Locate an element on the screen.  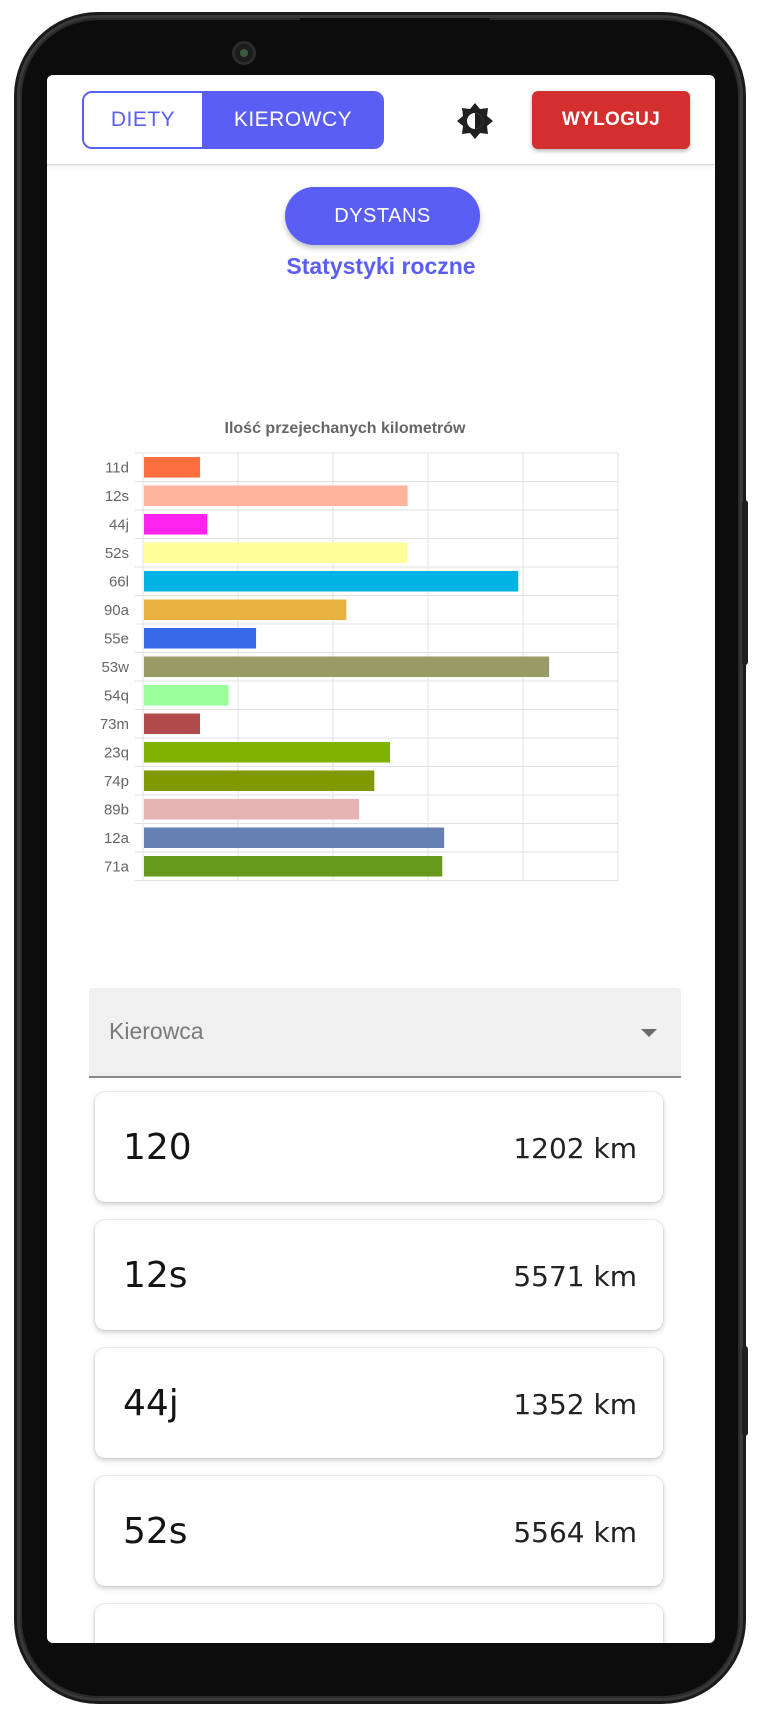
section-toggle: DIETY KIEROWCY is located at coordinates (233, 120).